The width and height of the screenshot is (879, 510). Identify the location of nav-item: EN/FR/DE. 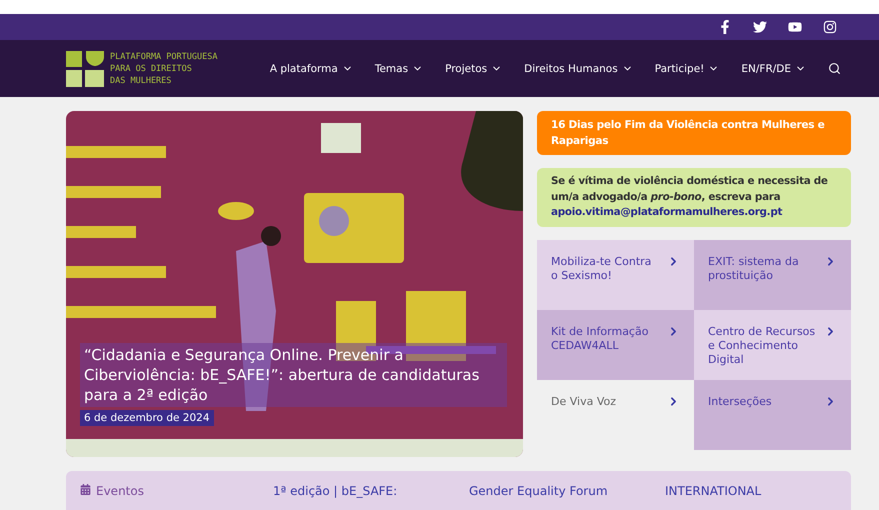
(773, 68).